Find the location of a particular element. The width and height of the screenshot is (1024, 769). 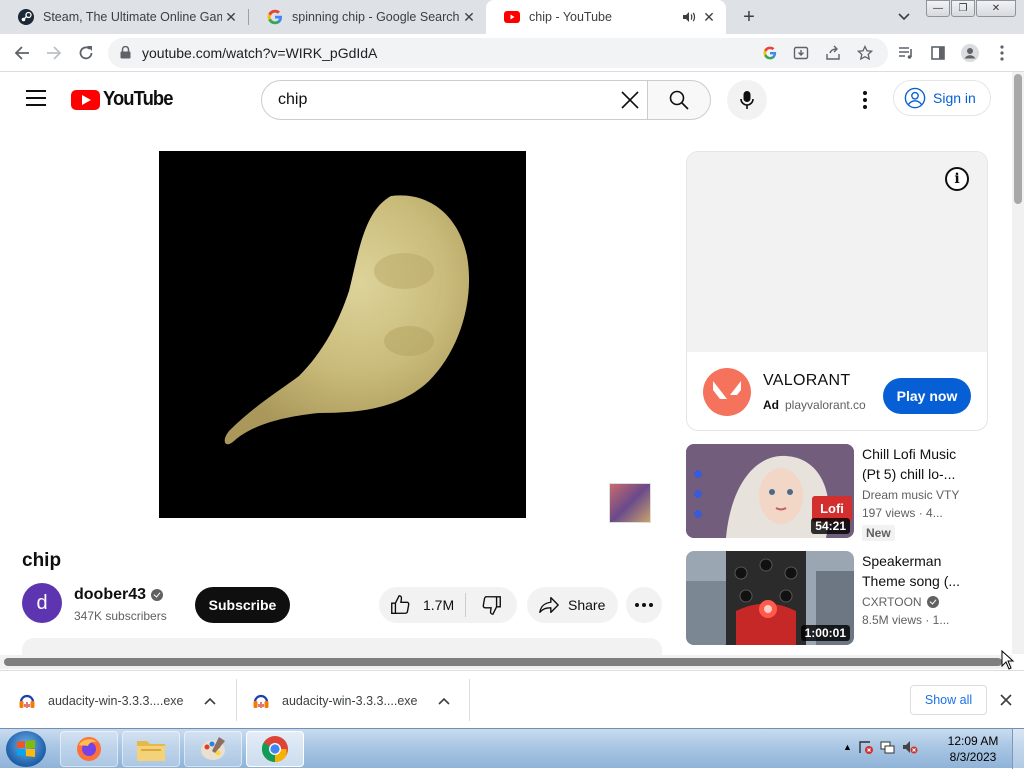

network-icon is located at coordinates (888, 747).